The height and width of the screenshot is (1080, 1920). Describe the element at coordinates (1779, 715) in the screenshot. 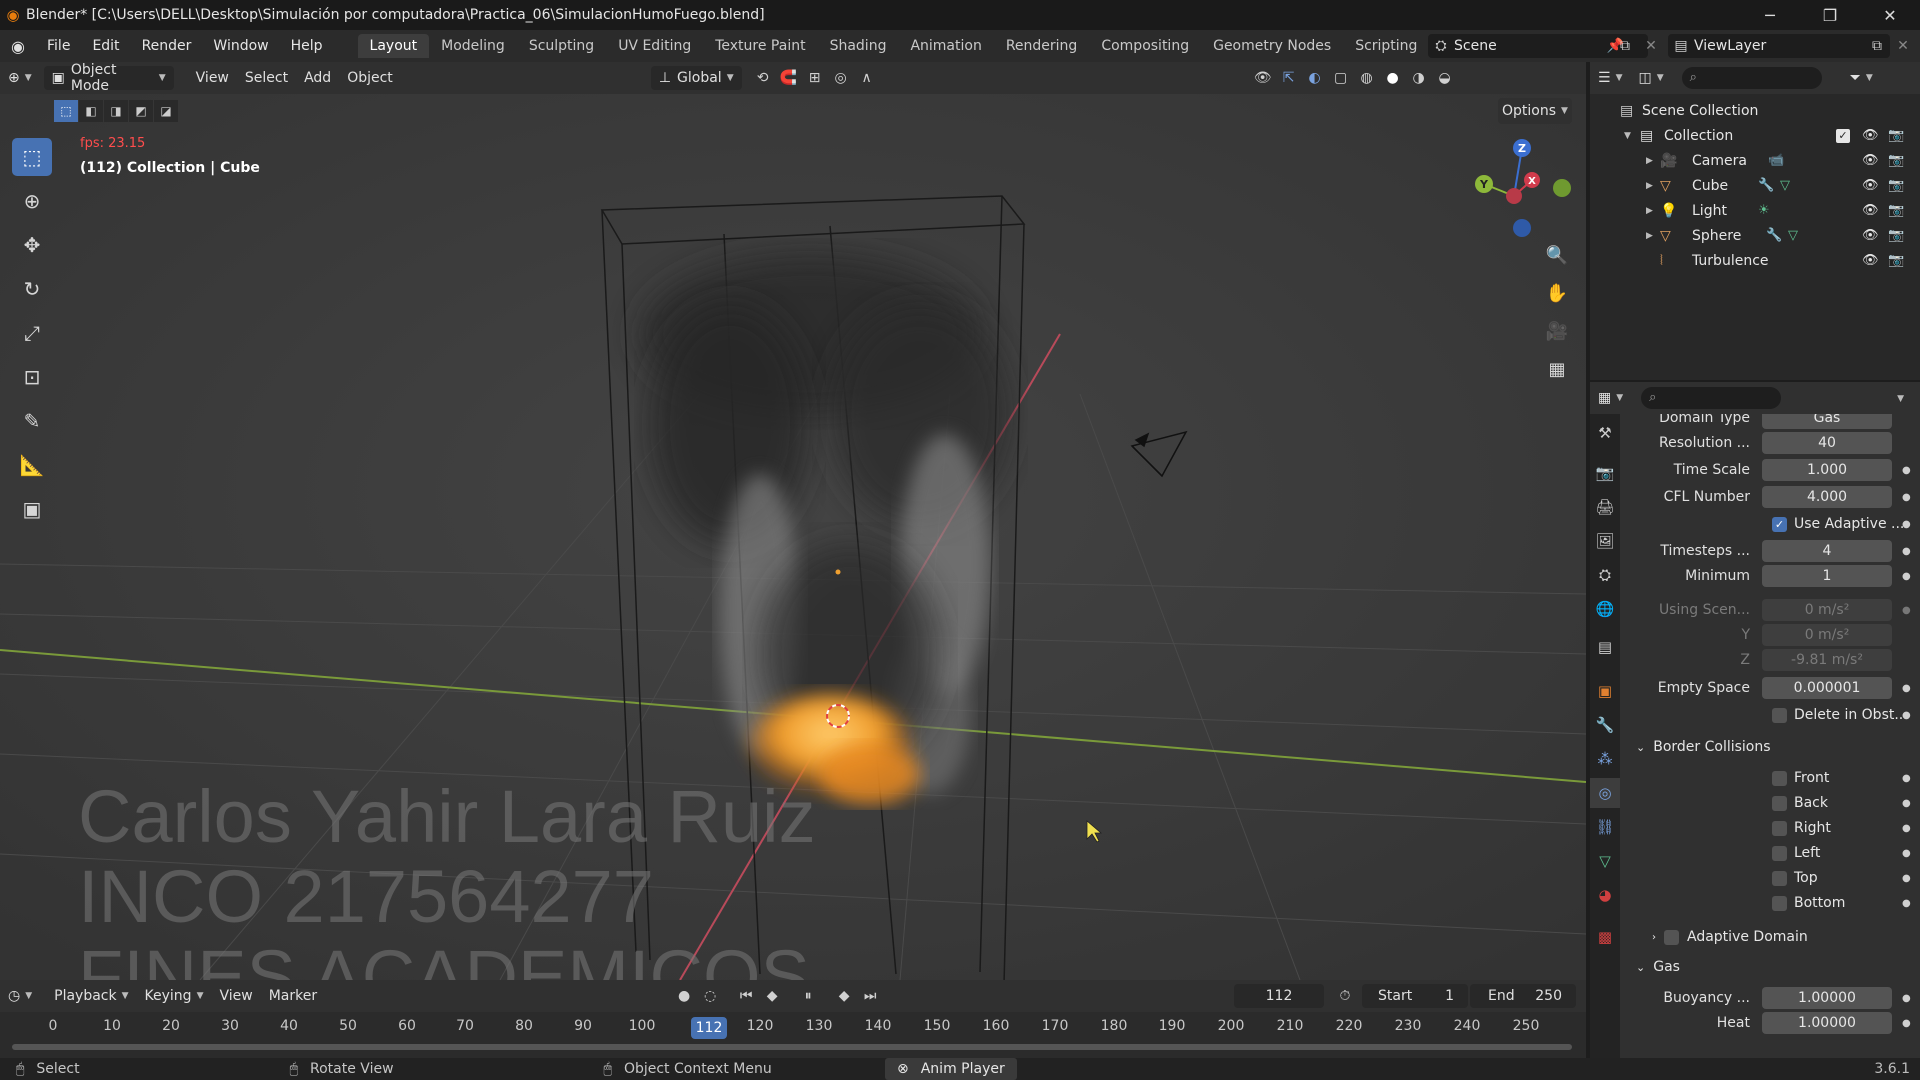

I see `delete-obstacle-checkbox` at that location.